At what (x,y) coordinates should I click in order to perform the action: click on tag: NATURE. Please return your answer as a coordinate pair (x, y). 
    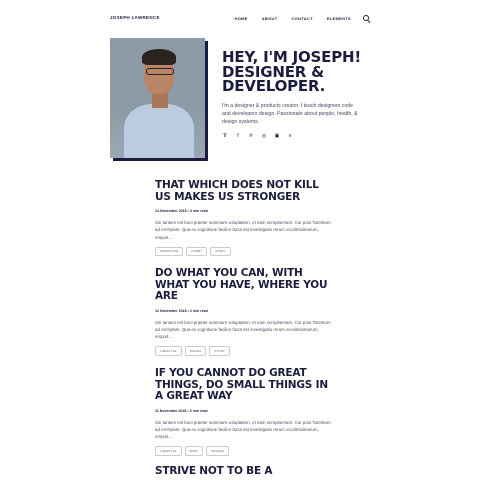
    Looking at the image, I should click on (217, 451).